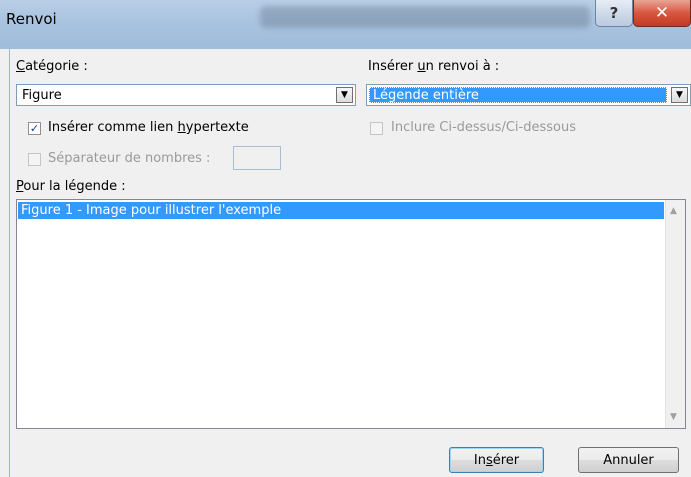 Image resolution: width=691 pixels, height=477 pixels. I want to click on category-label: Catégorie :, so click(52, 66).